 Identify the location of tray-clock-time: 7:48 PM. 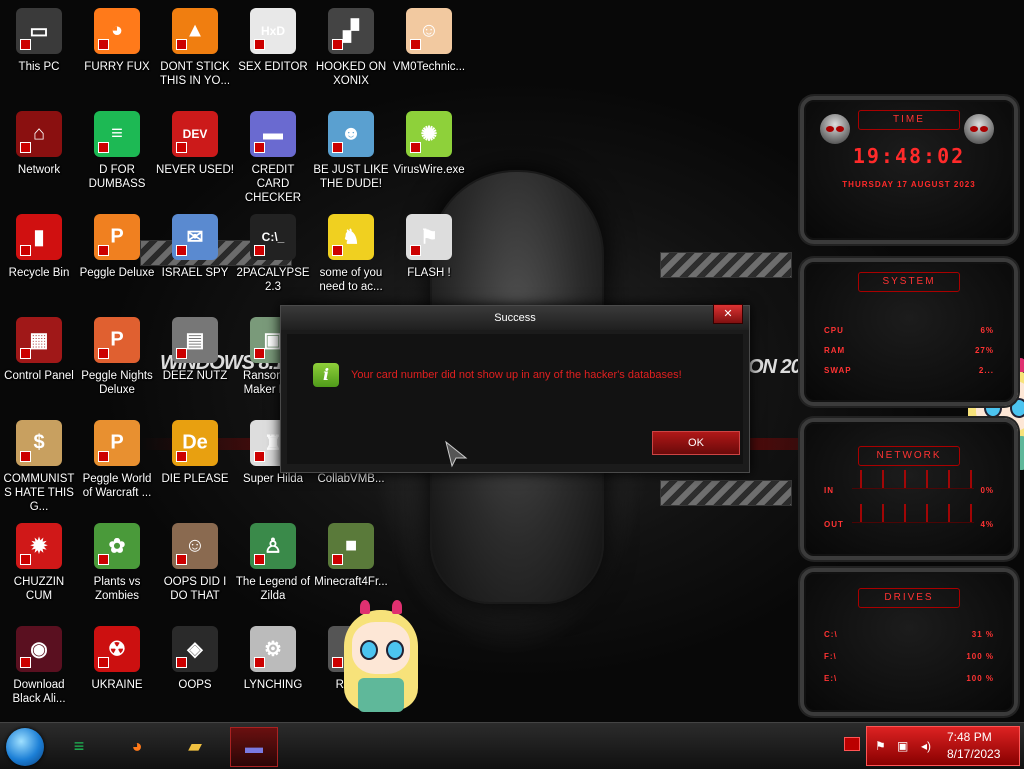
(969, 737).